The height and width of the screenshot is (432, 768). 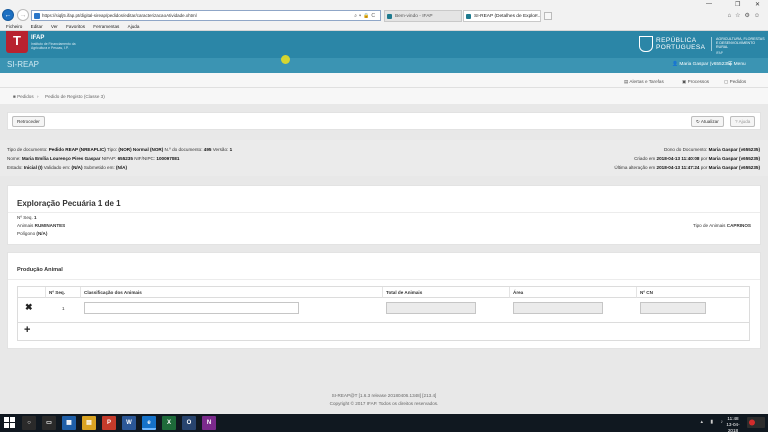 What do you see at coordinates (14, 26) in the screenshot?
I see `menu-ficheiro: Ficheiro` at bounding box center [14, 26].